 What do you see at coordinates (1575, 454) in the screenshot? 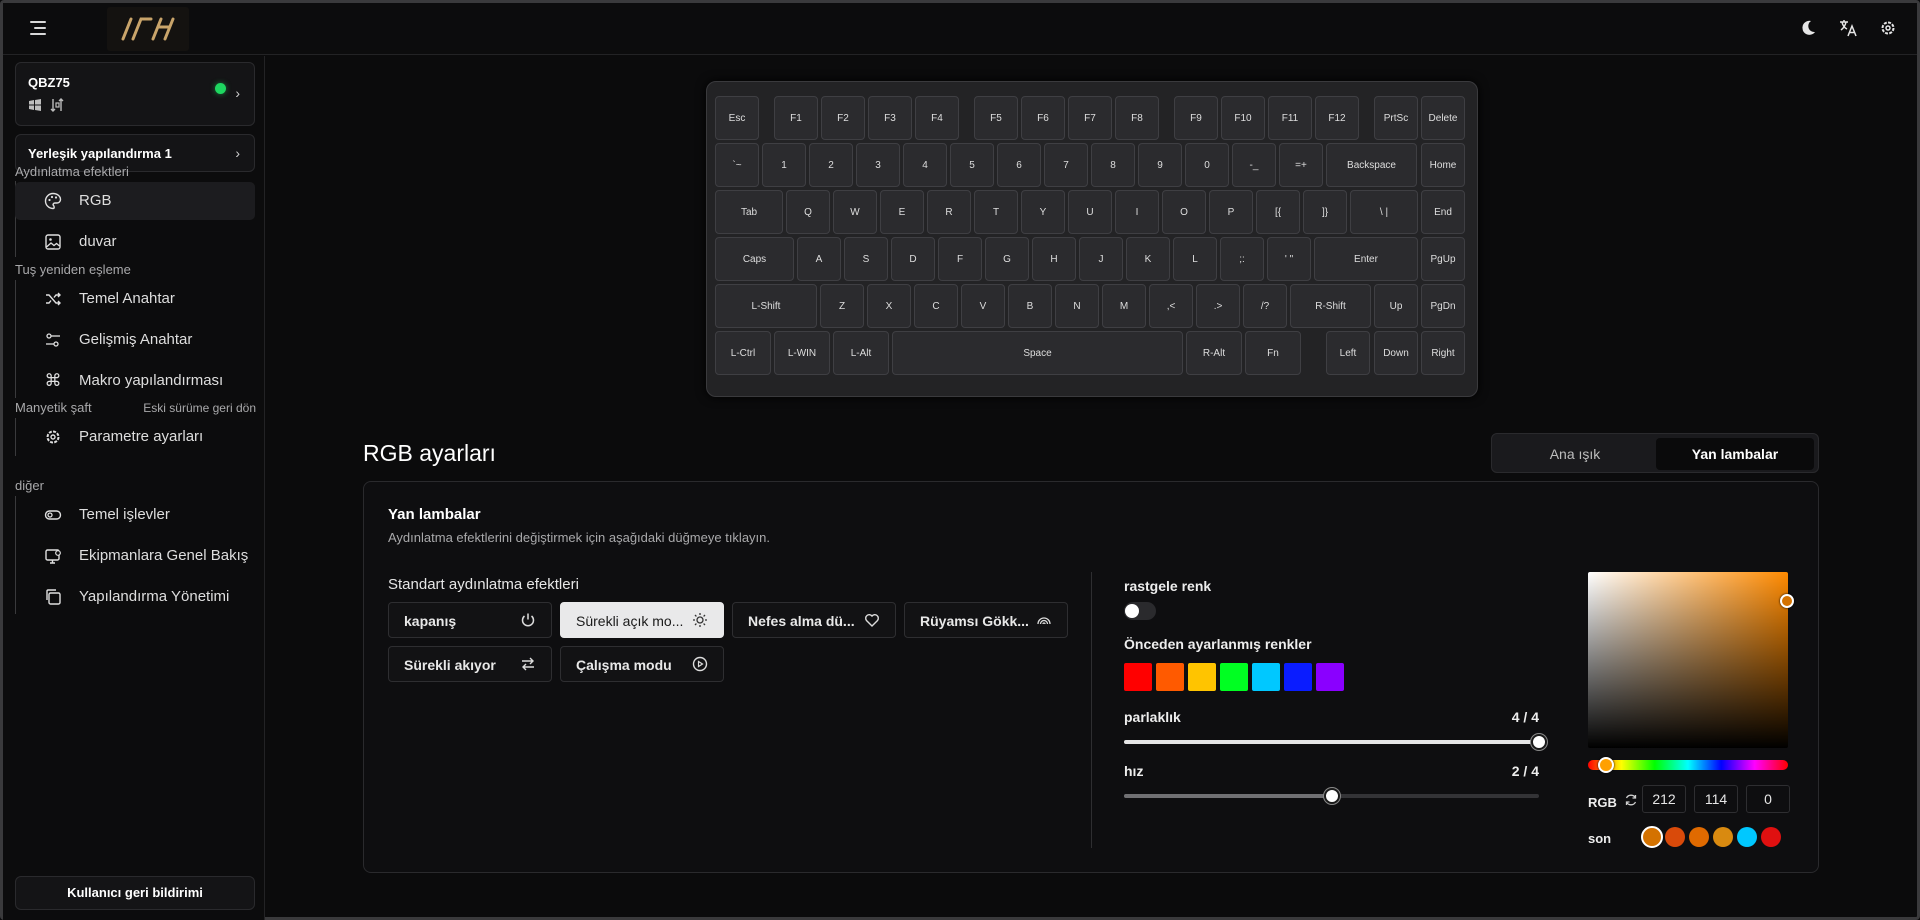
I see `tab-main-light: Ana ışık` at bounding box center [1575, 454].